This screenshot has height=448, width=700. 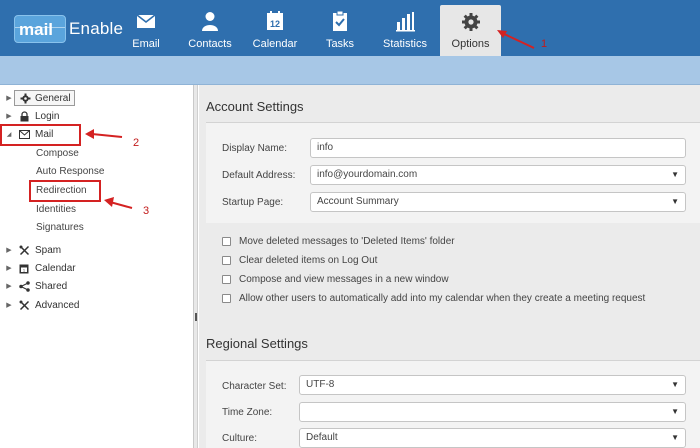 What do you see at coordinates (210, 21) in the screenshot?
I see `person-icon` at bounding box center [210, 21].